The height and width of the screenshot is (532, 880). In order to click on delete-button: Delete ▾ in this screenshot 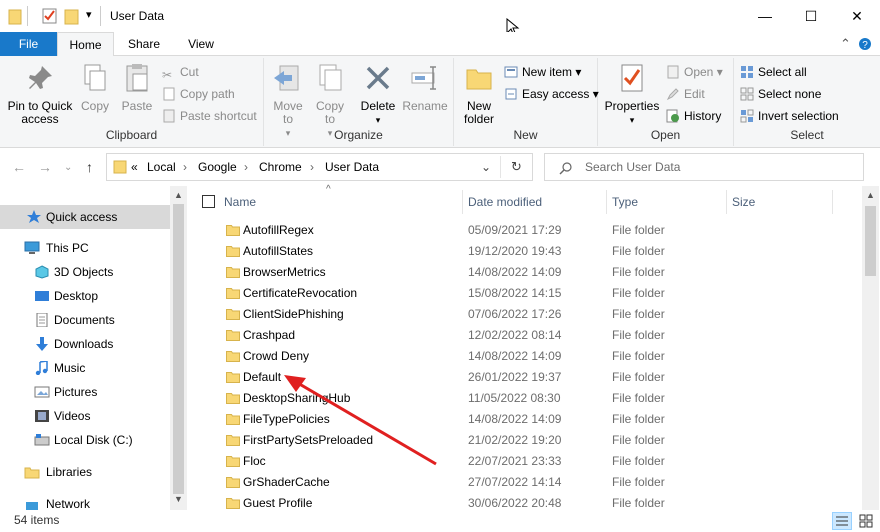, I will do `click(378, 94)`.